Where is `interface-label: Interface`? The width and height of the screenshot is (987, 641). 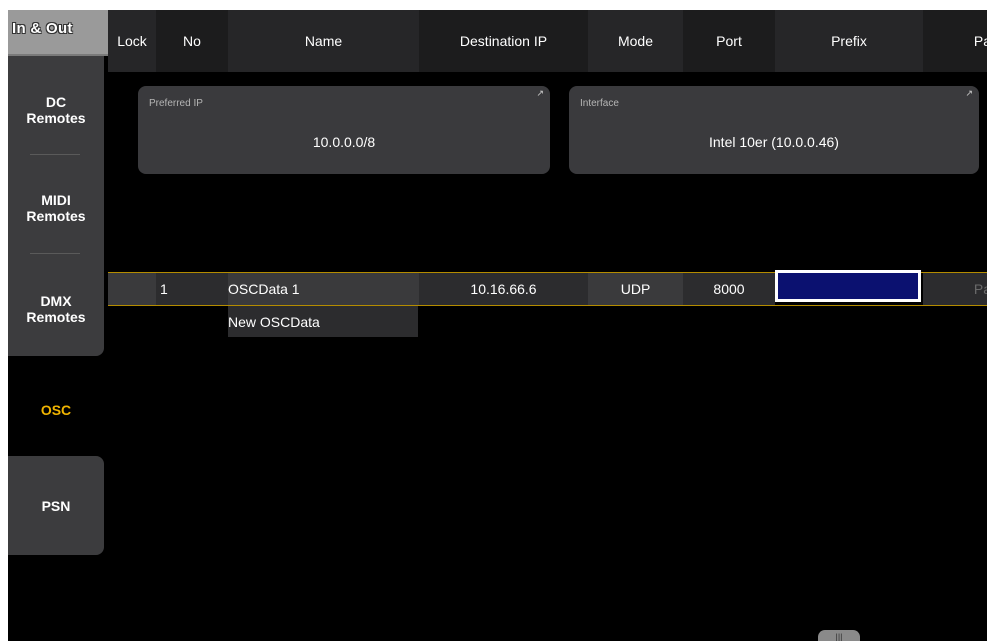 interface-label: Interface is located at coordinates (599, 103).